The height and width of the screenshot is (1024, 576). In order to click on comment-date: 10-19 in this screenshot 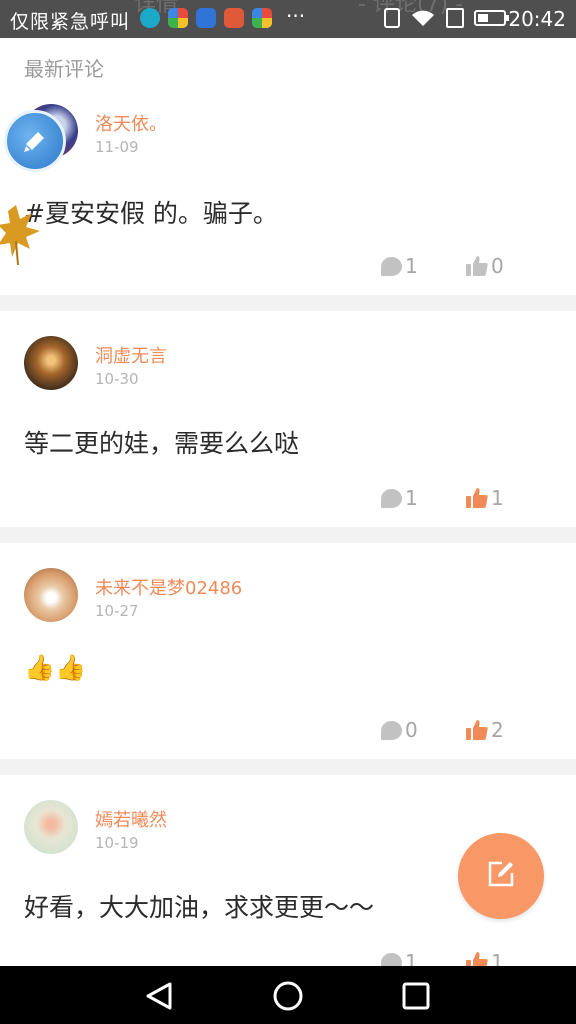, I will do `click(117, 843)`.